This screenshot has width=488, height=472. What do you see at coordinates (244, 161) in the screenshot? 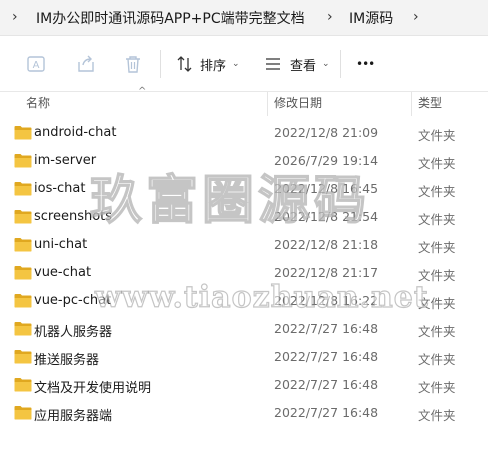
I see `table-row: im-server 2026/7/29 19:14 文件夹` at bounding box center [244, 161].